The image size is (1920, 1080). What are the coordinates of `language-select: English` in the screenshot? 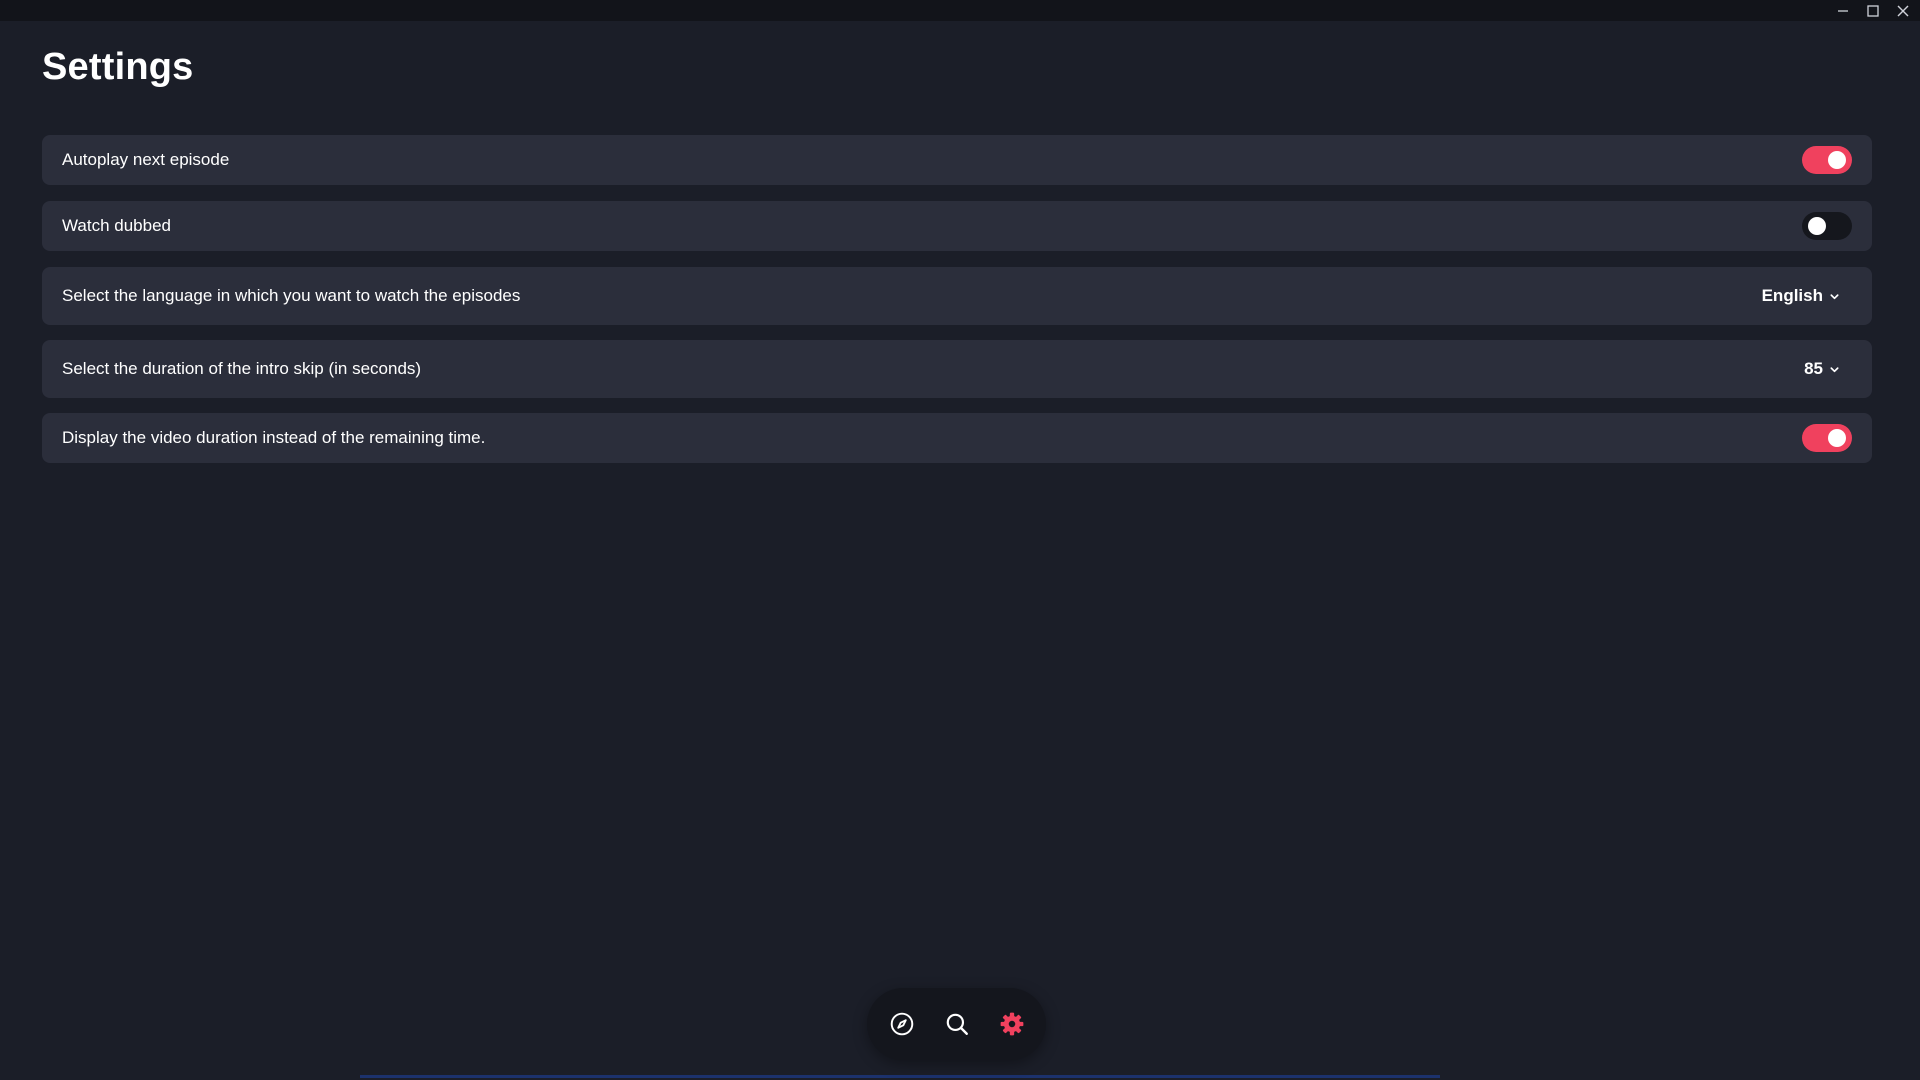 It's located at (1807, 296).